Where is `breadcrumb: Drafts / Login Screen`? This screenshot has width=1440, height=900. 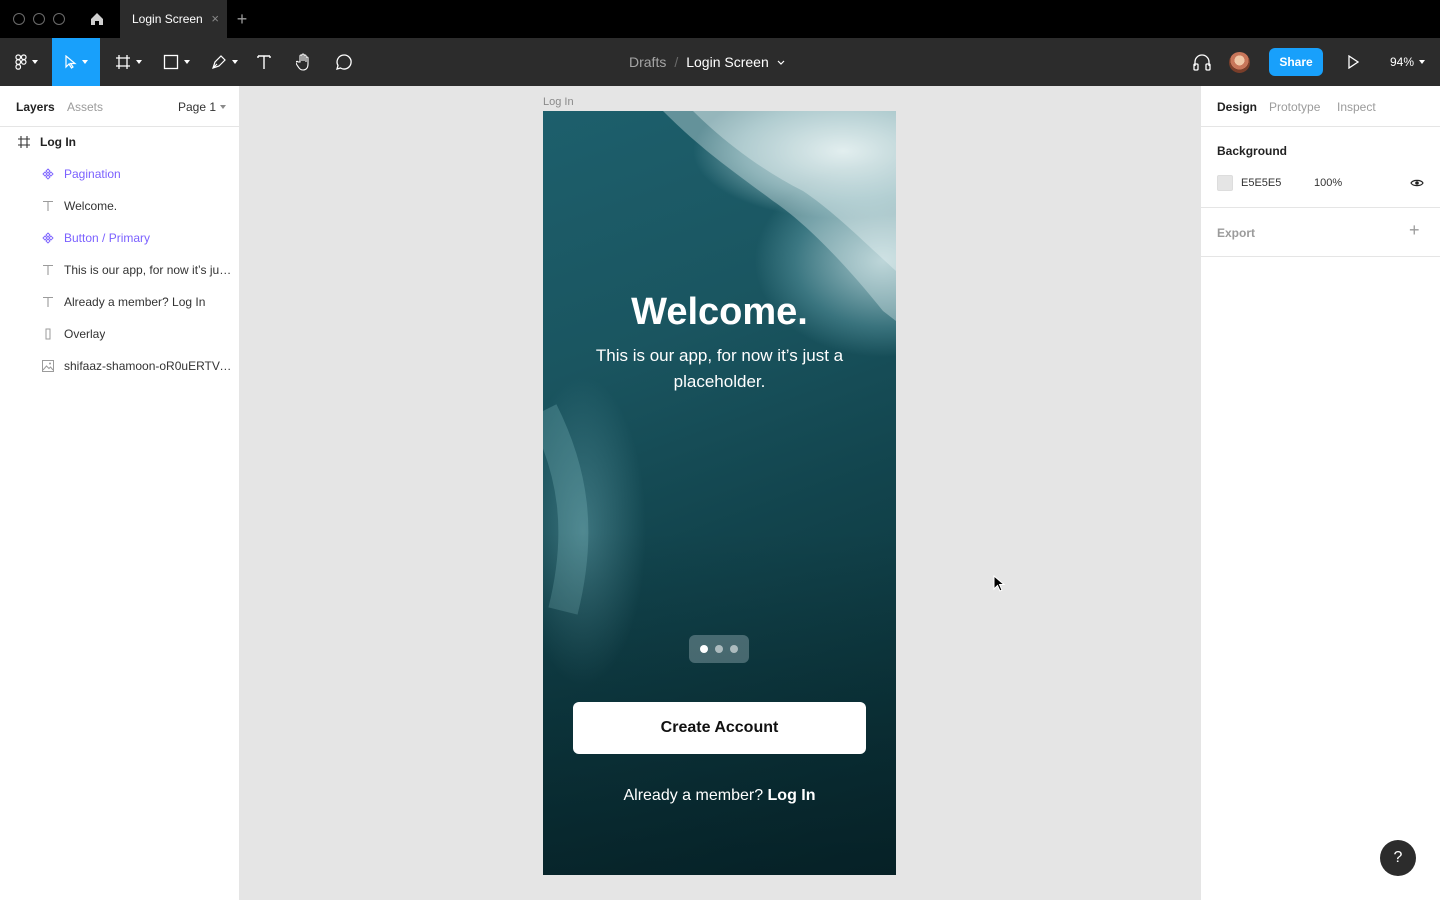
breadcrumb: Drafts / Login Screen is located at coordinates (707, 62).